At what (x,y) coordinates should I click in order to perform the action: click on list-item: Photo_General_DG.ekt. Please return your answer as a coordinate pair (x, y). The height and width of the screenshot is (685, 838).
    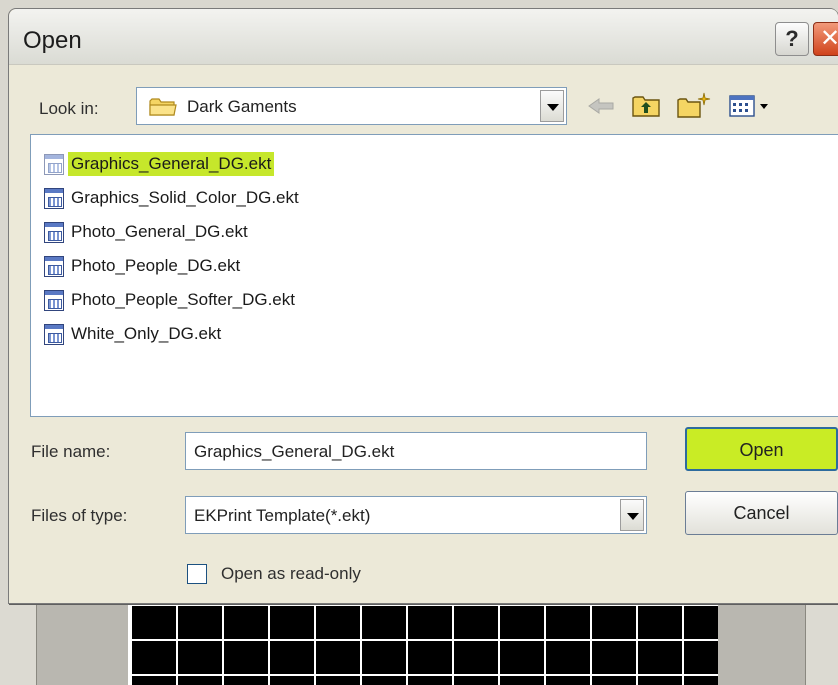
    Looking at the image, I should click on (147, 232).